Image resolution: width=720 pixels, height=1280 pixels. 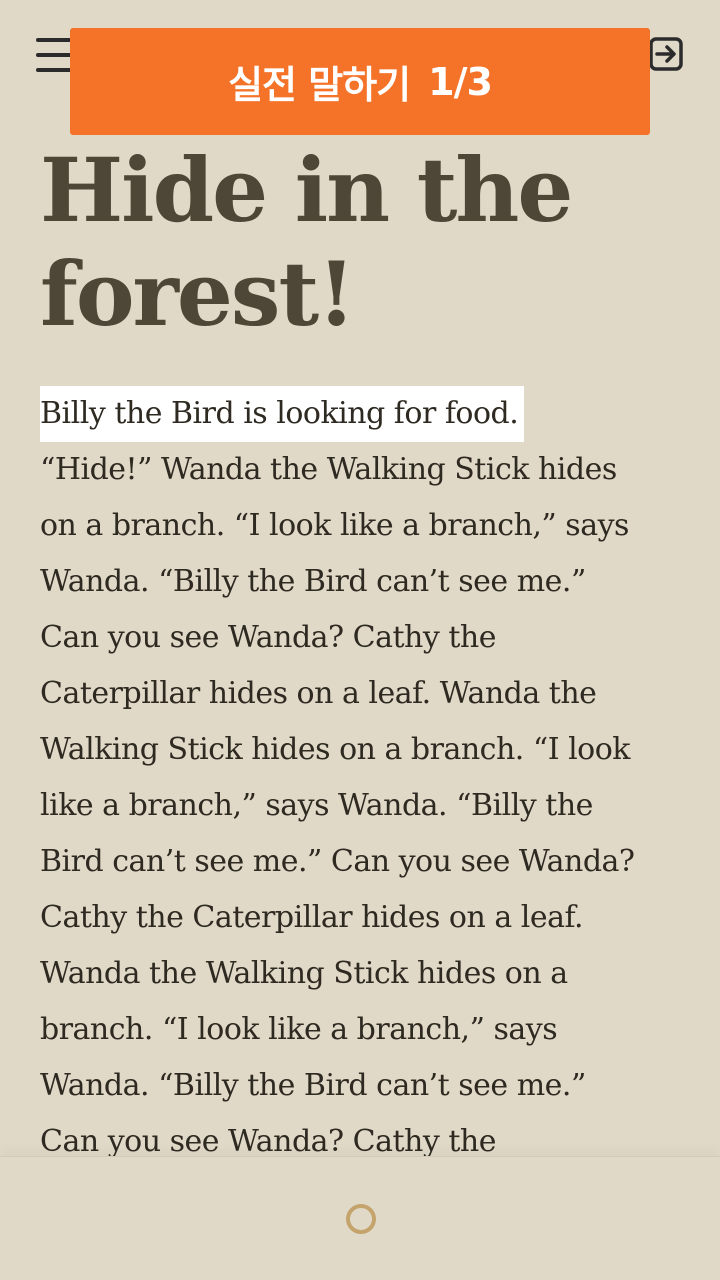 I want to click on title-line: Hide in the, so click(x=306, y=190).